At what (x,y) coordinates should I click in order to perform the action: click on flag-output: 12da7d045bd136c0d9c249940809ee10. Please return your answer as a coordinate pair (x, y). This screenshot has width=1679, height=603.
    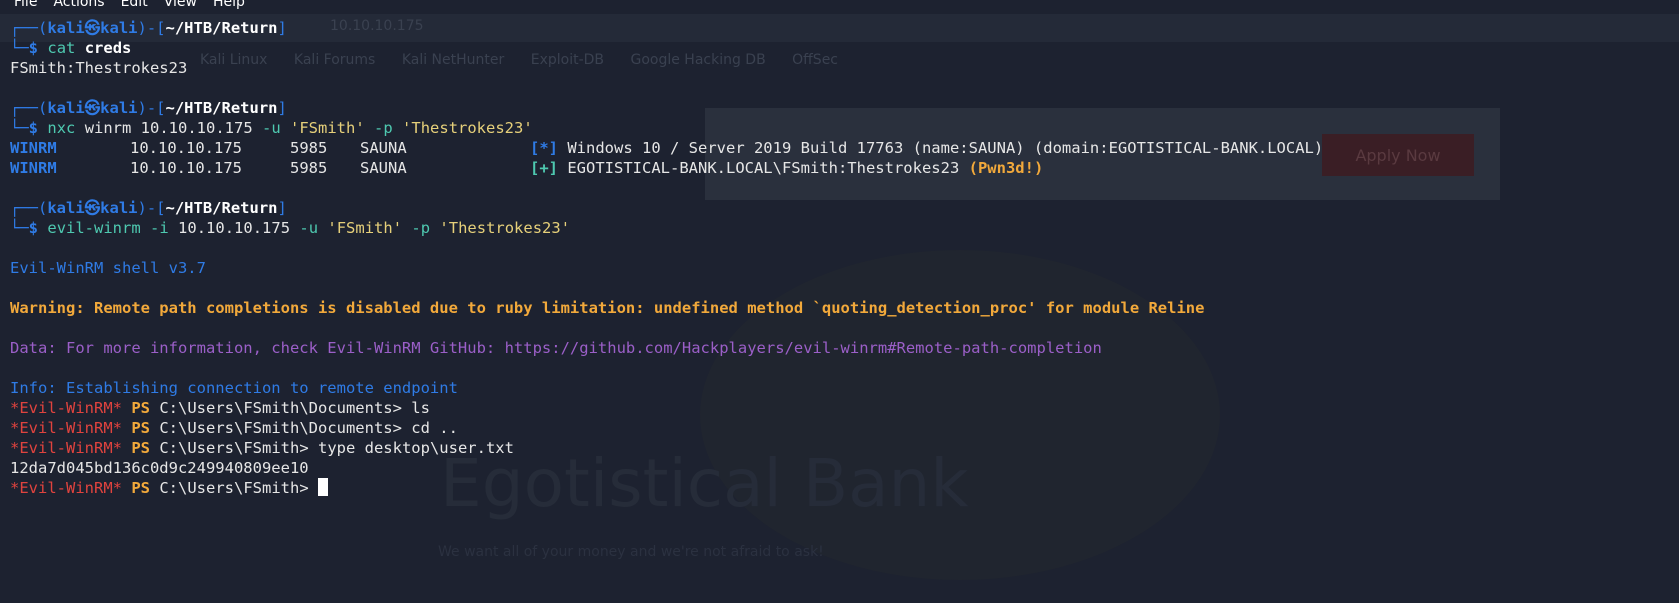
    Looking at the image, I should click on (159, 468).